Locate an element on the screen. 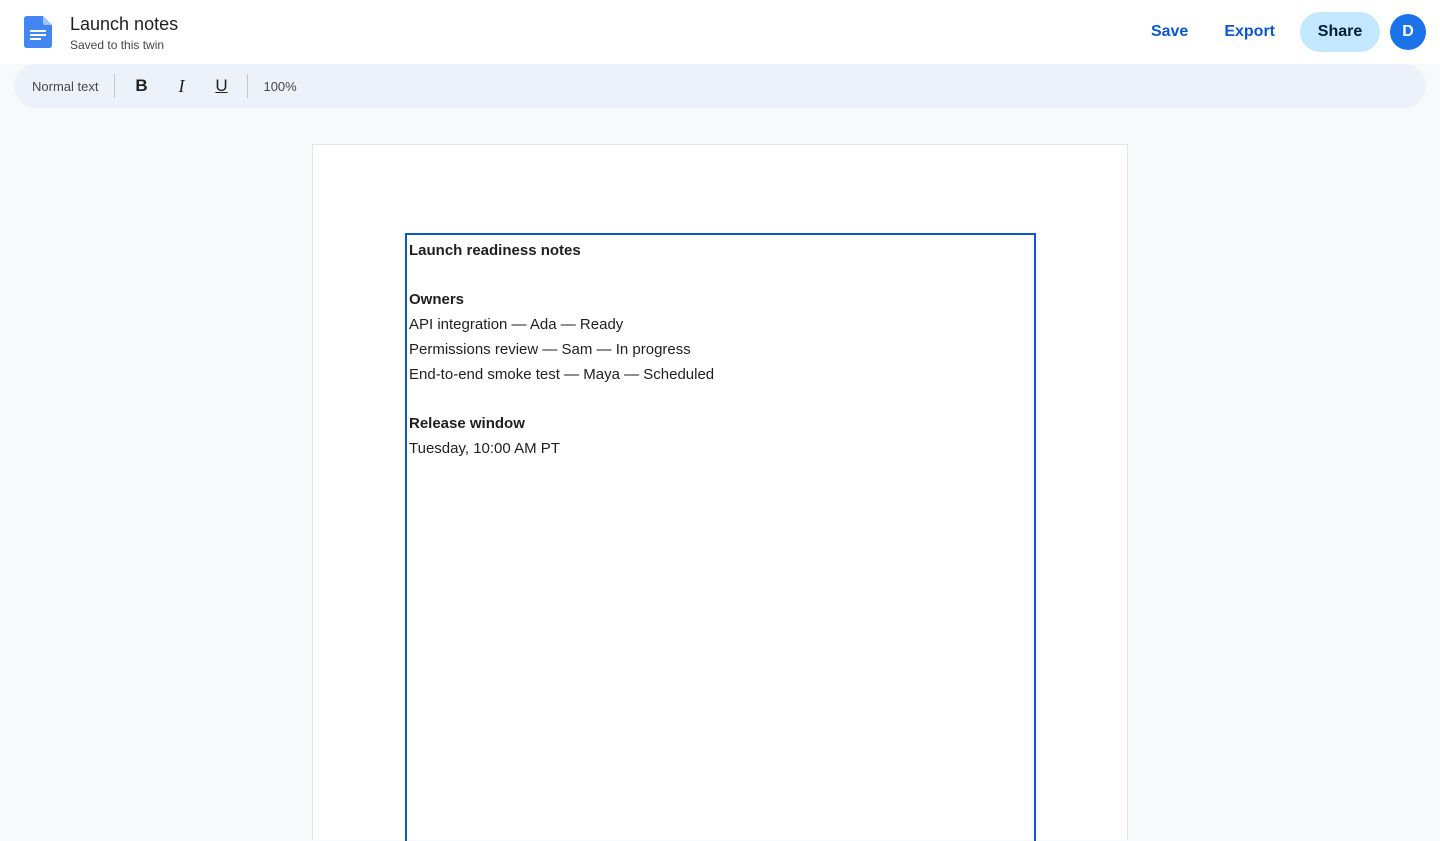  italic-button: I is located at coordinates (181, 86).